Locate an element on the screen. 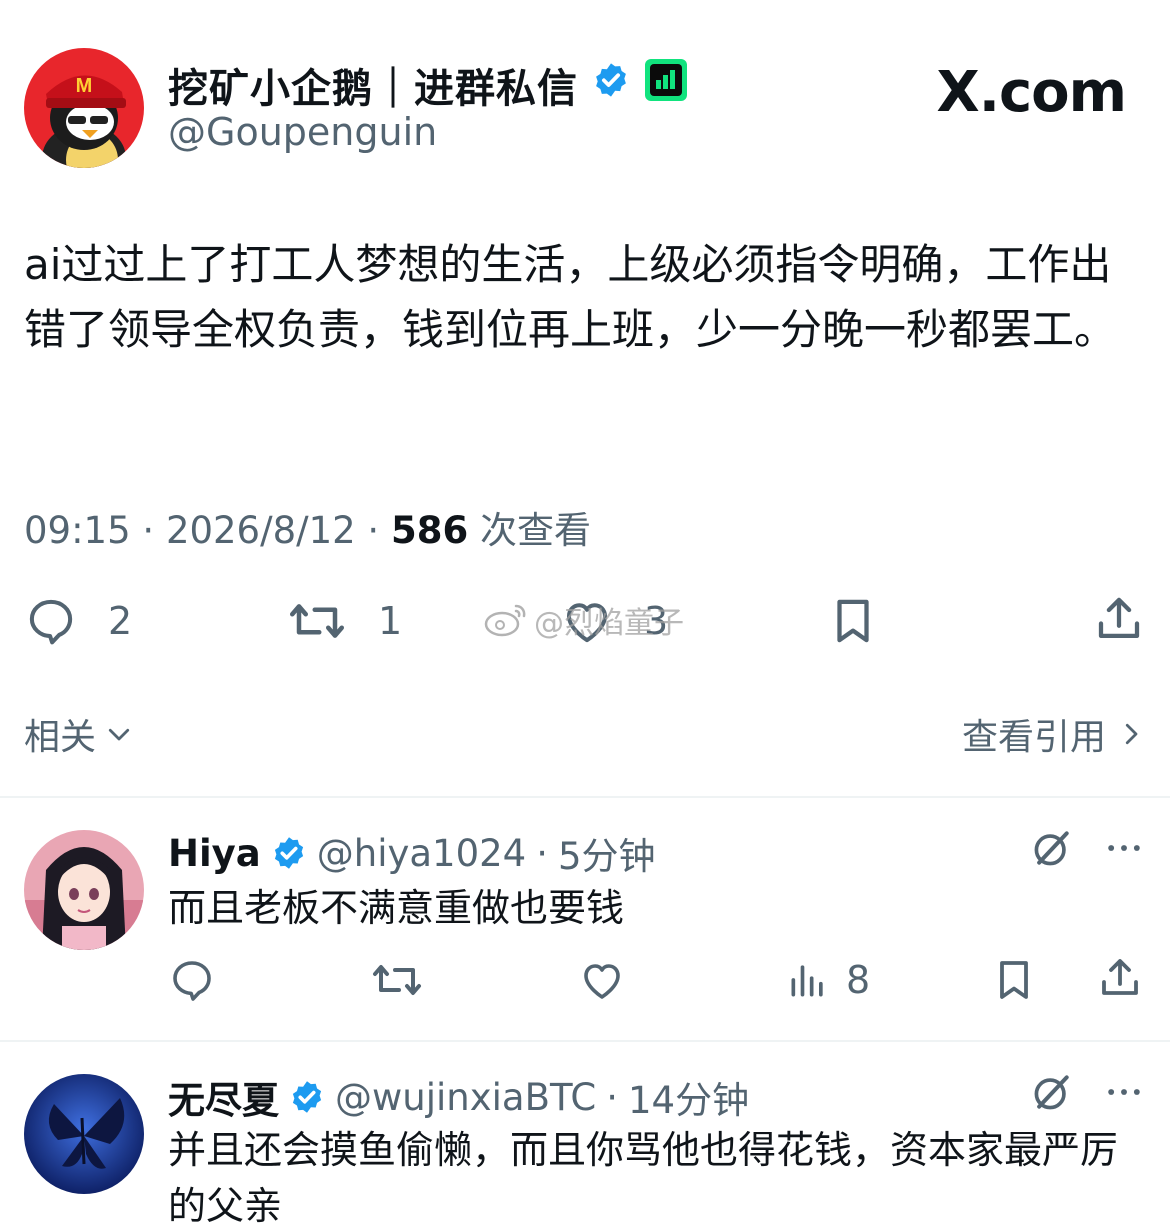  tweet-views-count: 586 is located at coordinates (429, 530).